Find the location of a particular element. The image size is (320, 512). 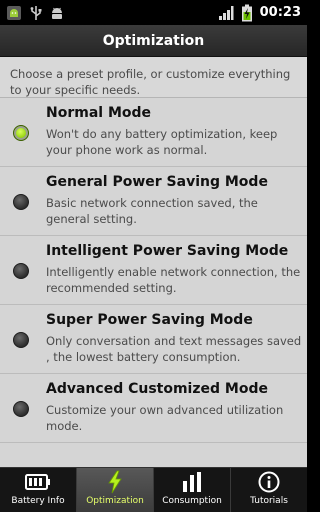

option-title: Advanced Customized Mode is located at coordinates (157, 389).